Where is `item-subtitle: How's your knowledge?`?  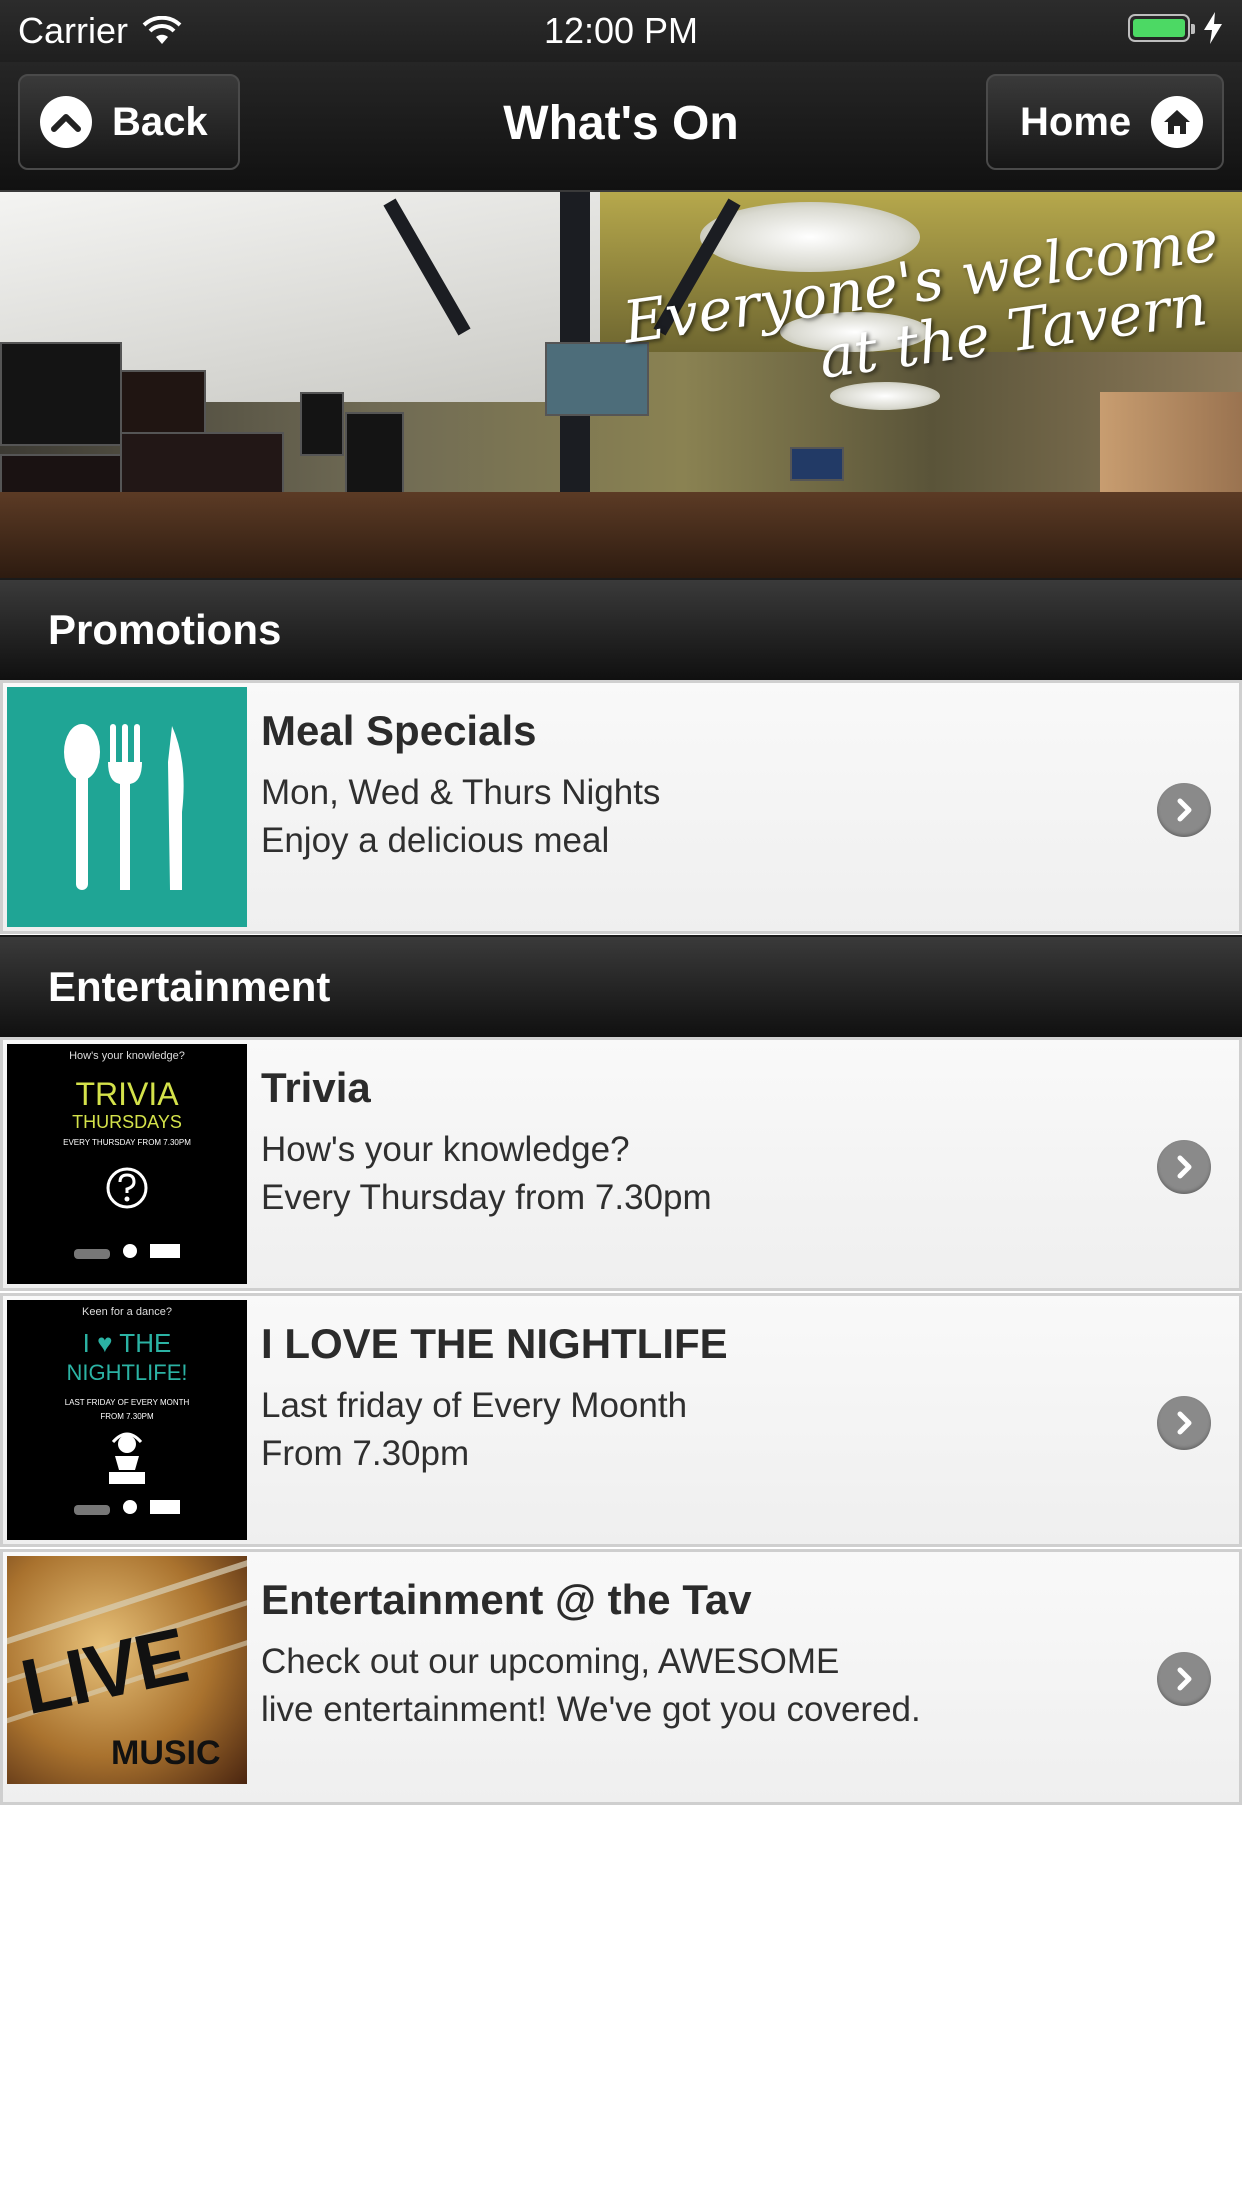 item-subtitle: How's your knowledge? is located at coordinates (445, 1149).